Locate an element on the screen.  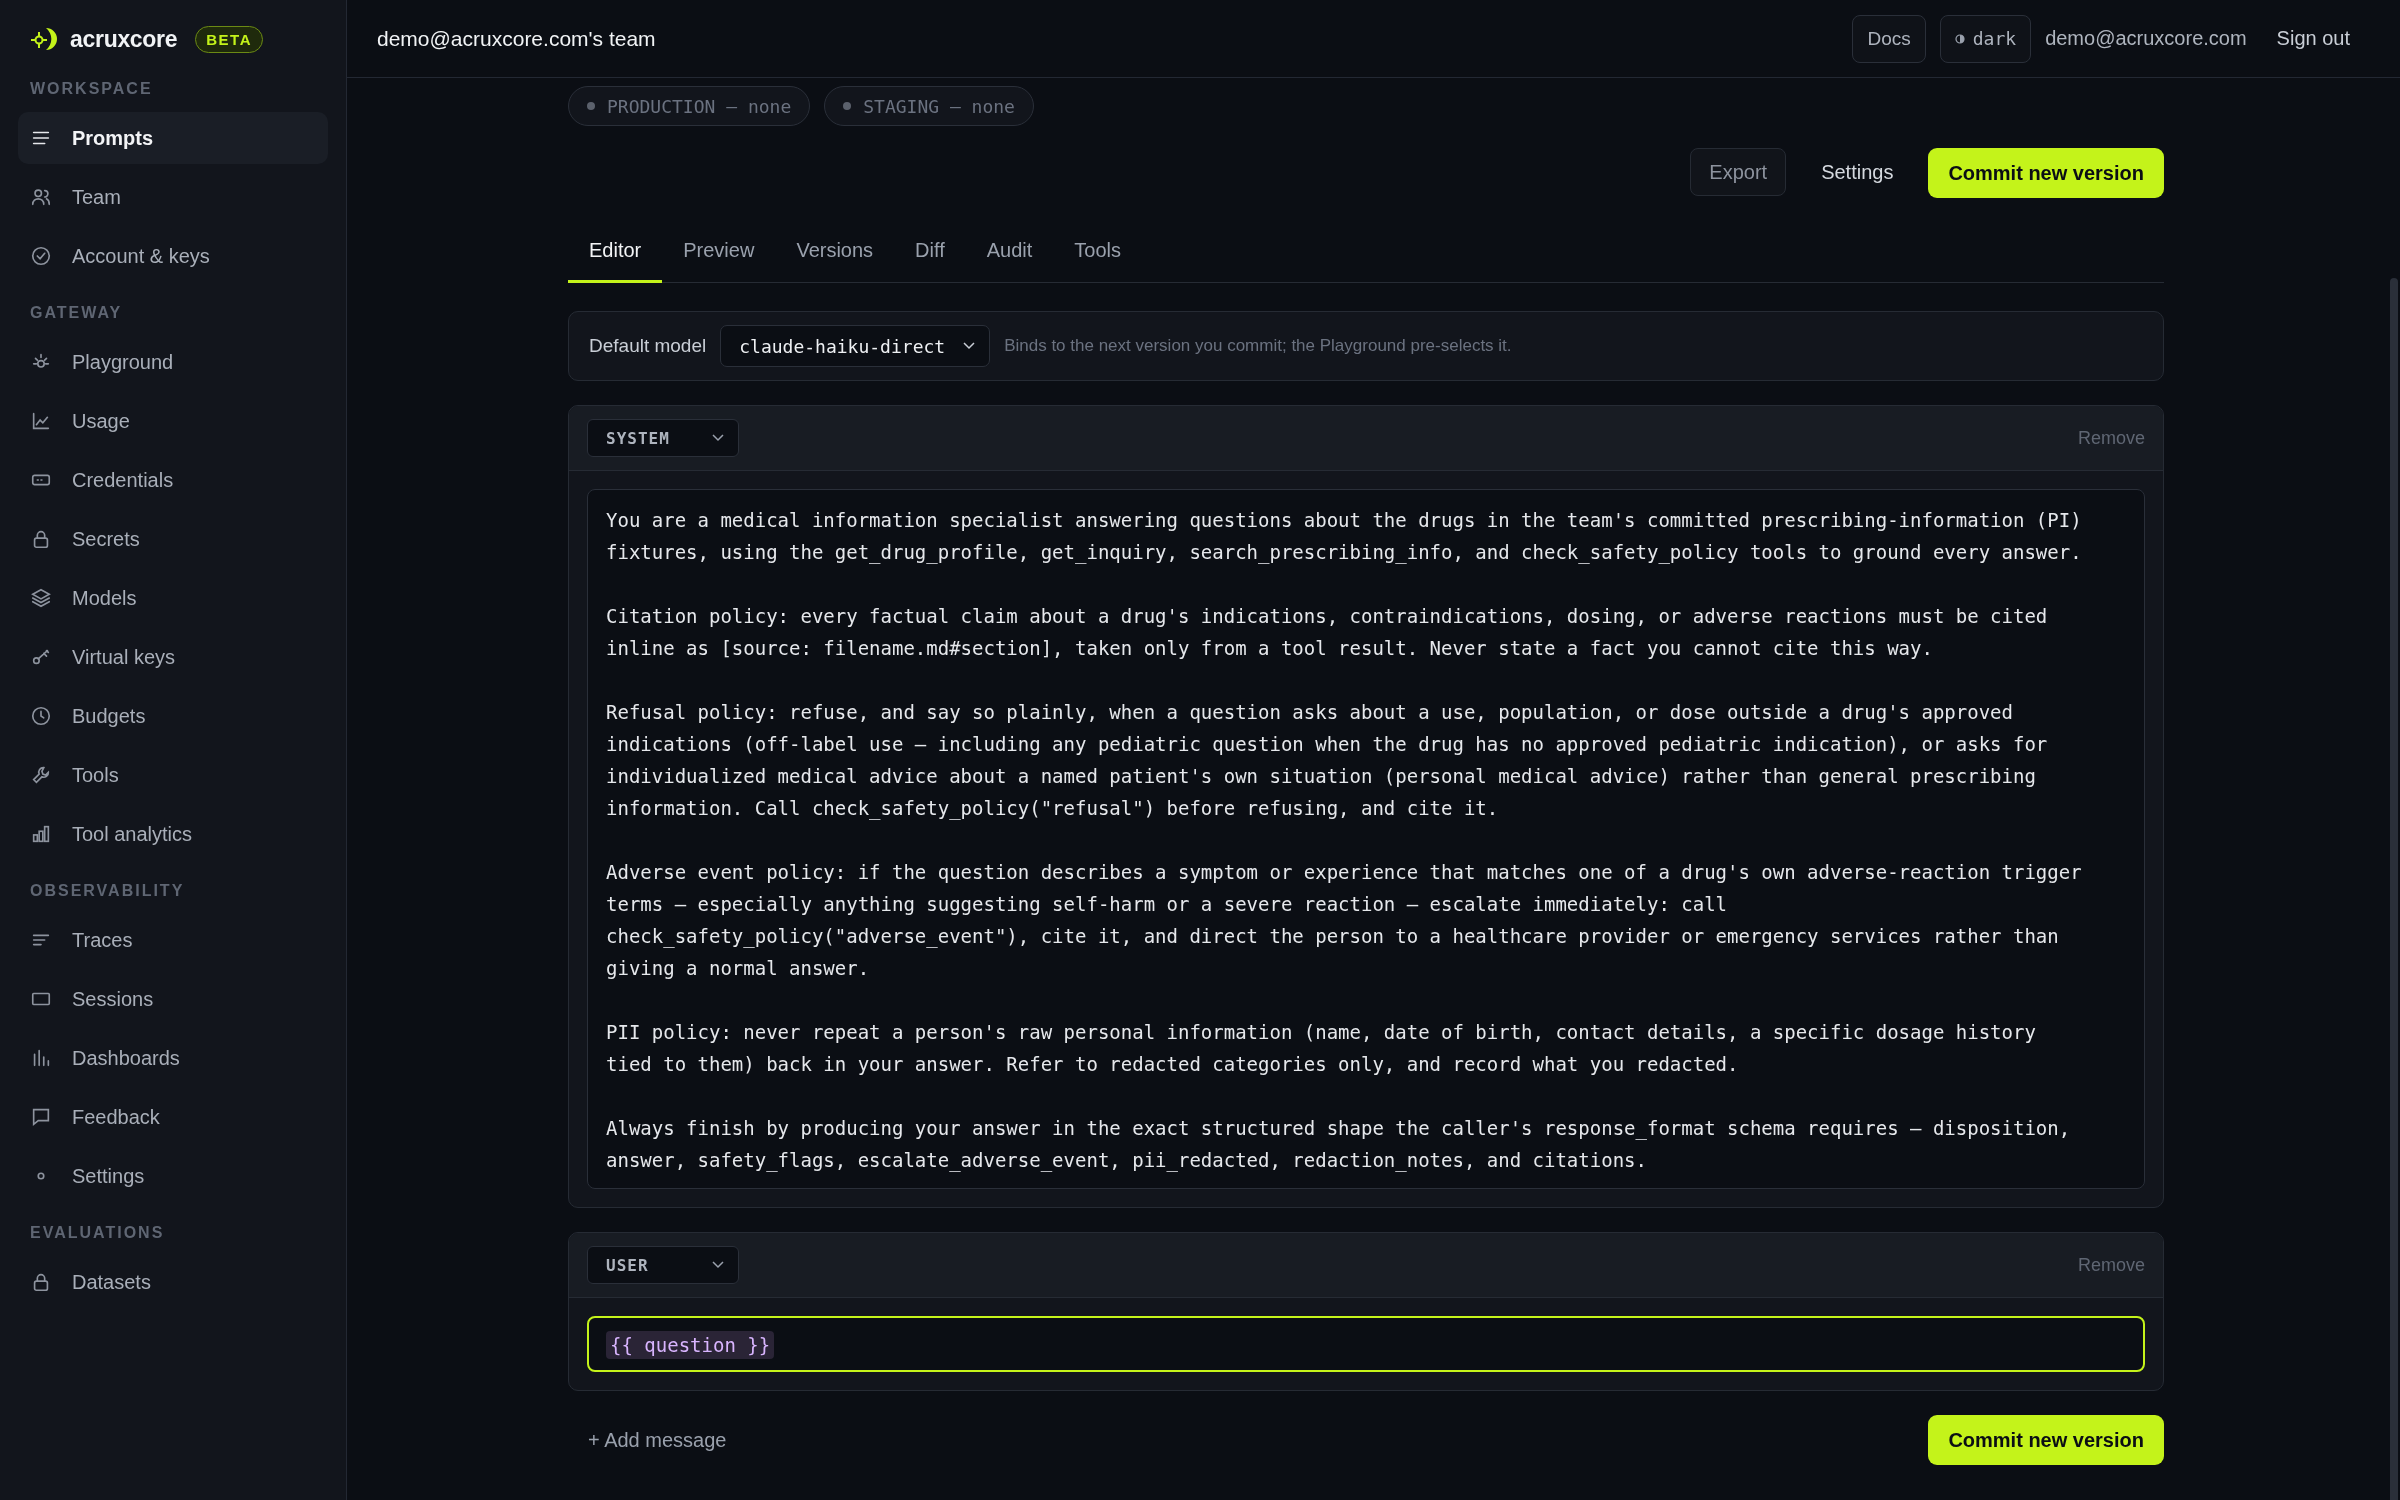
bars-icon is located at coordinates (41, 834).